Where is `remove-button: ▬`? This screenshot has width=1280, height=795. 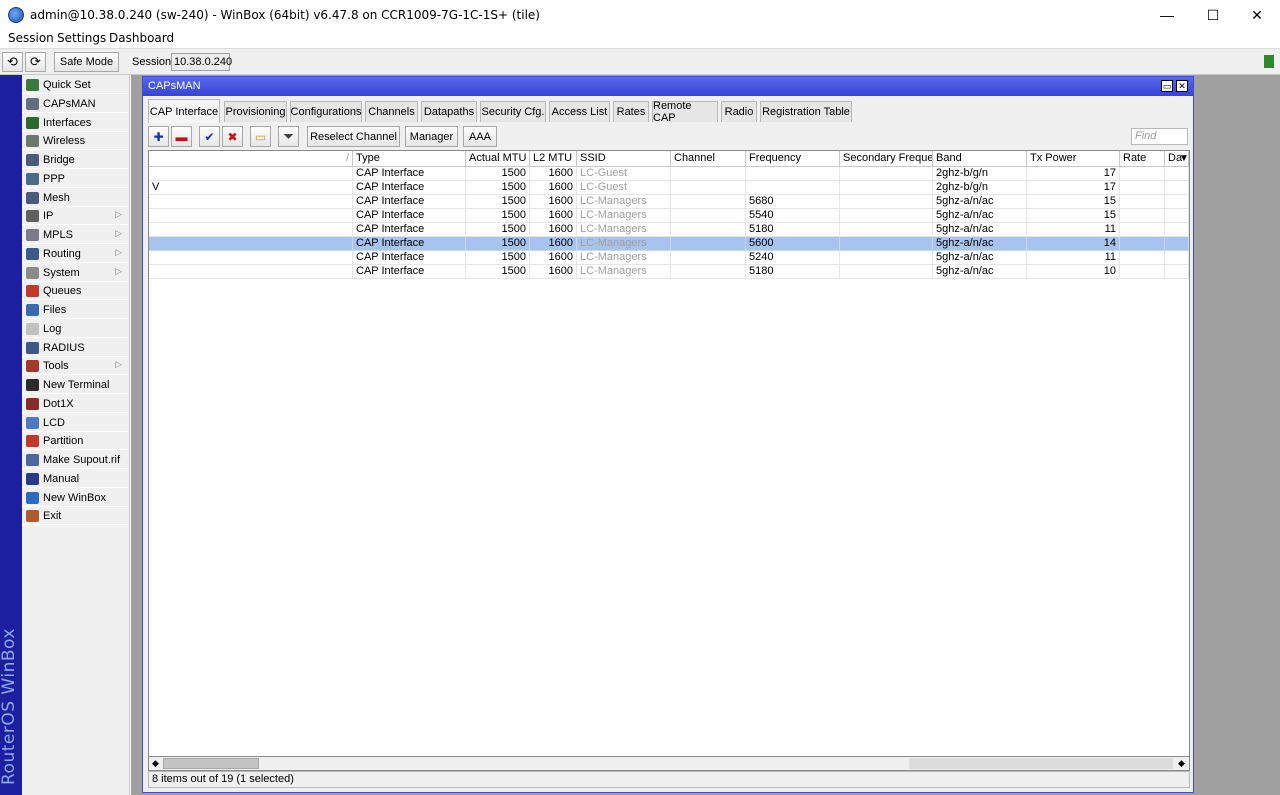
remove-button: ▬ is located at coordinates (181, 136).